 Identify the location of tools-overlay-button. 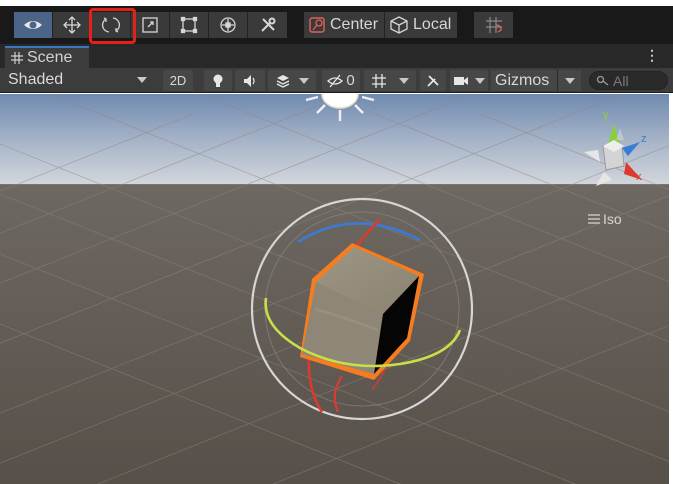
(433, 80).